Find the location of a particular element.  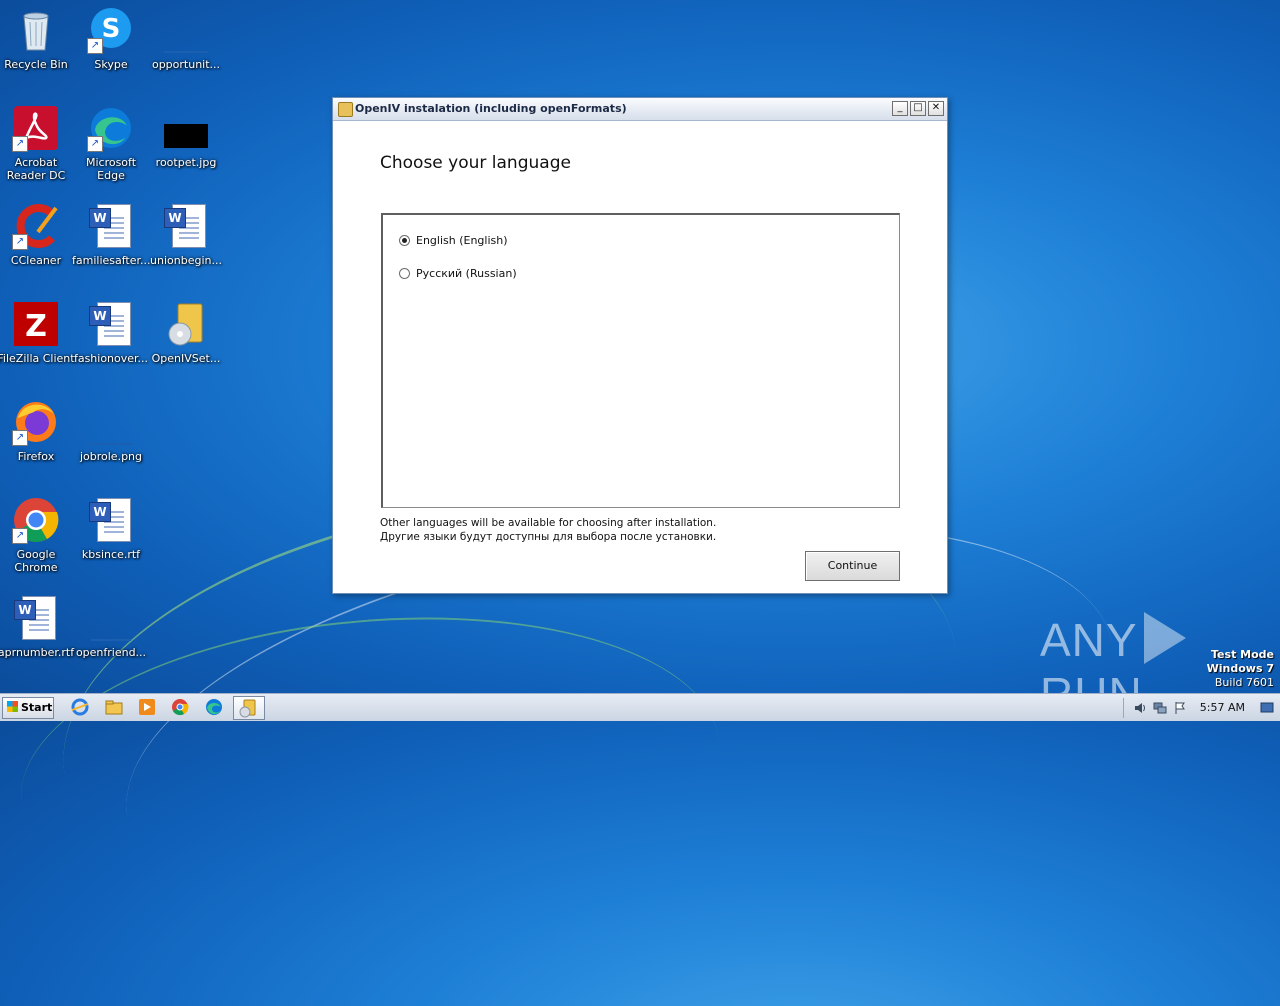

minimize-button: _ is located at coordinates (900, 108).